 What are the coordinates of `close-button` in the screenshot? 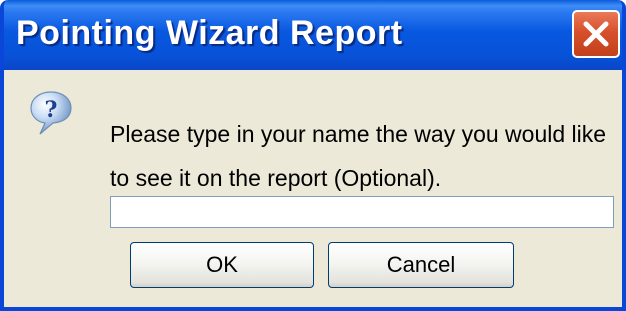 It's located at (596, 34).